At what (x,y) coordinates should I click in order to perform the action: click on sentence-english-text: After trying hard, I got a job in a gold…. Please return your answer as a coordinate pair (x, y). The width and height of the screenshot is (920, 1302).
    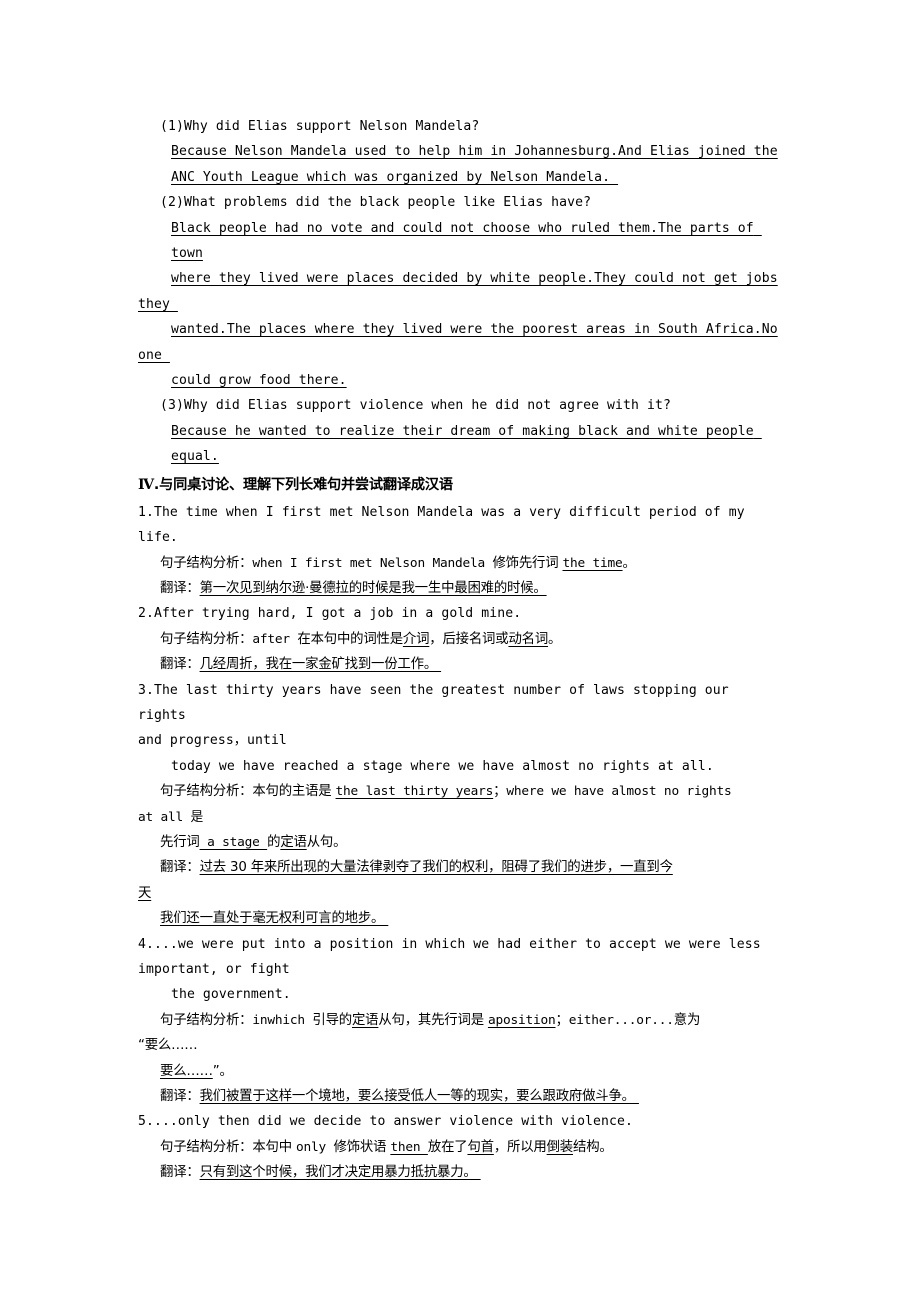
    Looking at the image, I should click on (337, 614).